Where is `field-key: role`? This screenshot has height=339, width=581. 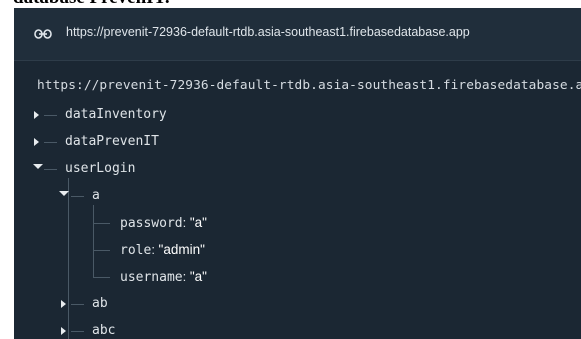
field-key: role is located at coordinates (136, 250).